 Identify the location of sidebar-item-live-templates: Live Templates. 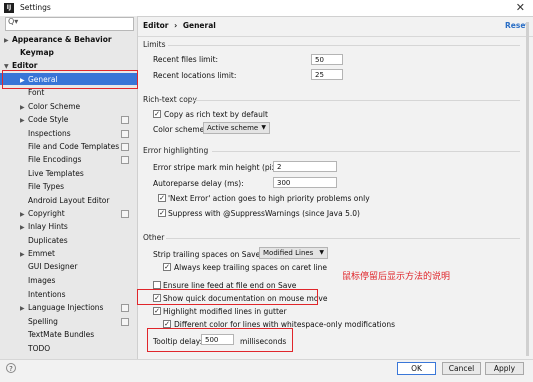
(52, 173).